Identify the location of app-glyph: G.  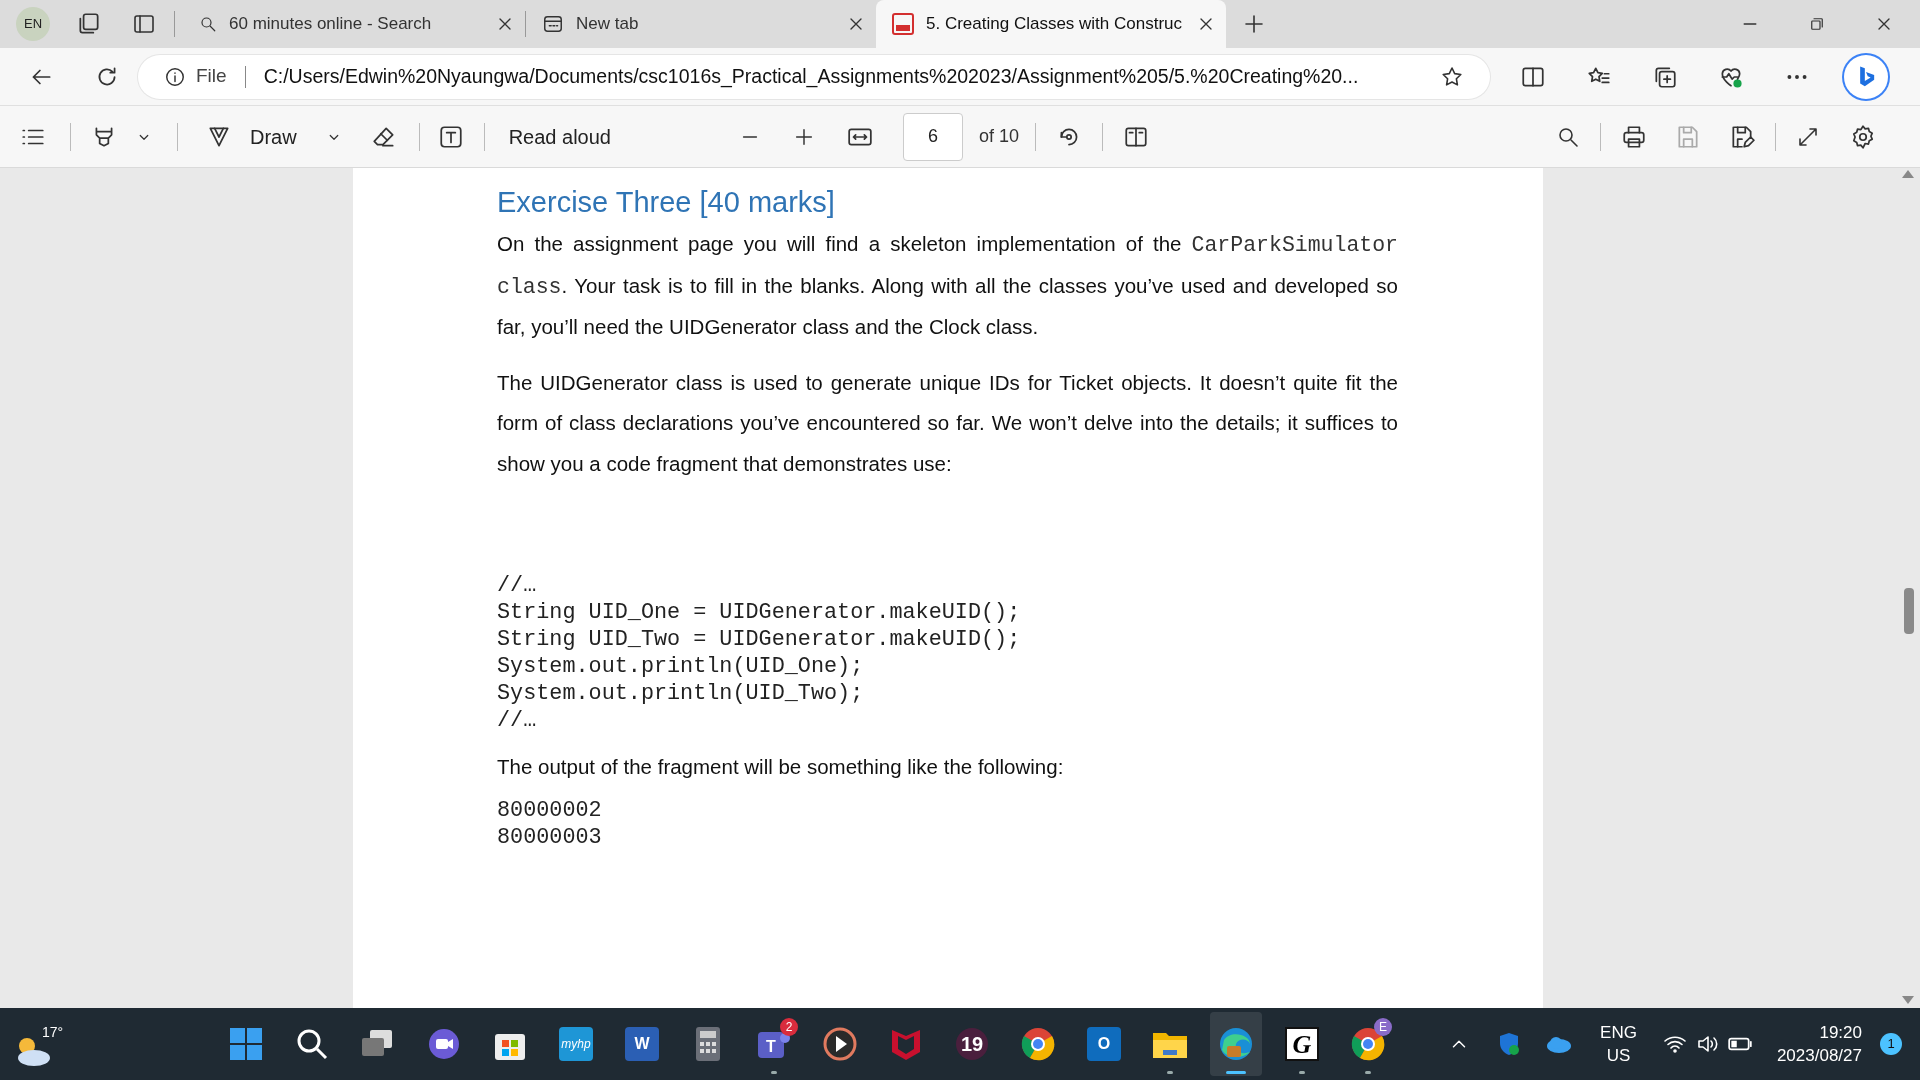
(1302, 1044).